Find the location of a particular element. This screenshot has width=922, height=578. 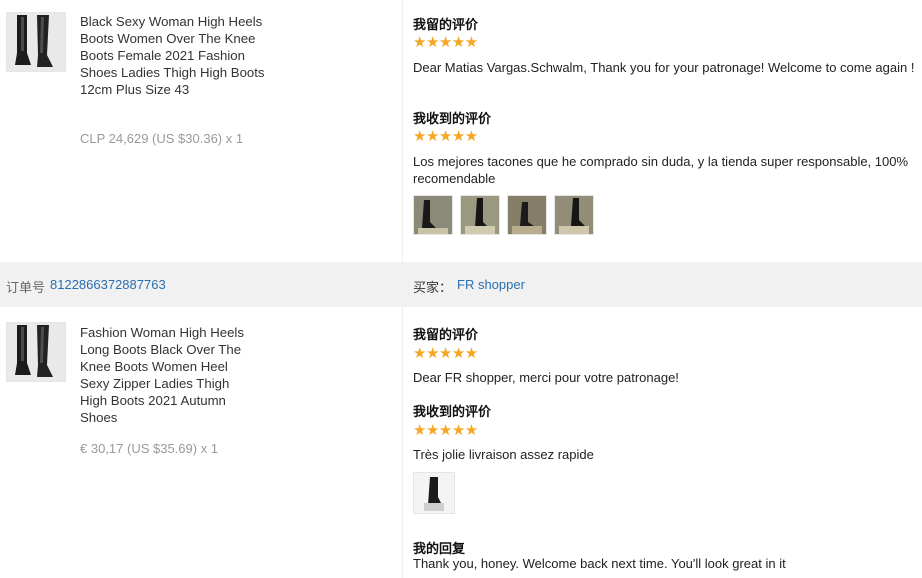

order-number-link: 8122866372887763 is located at coordinates (108, 284).